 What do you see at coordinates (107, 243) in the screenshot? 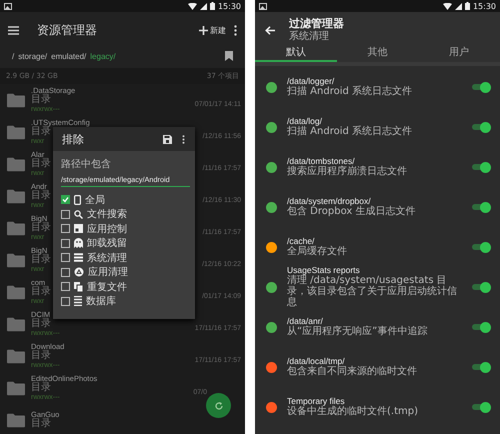
I see `option-label: 卸载残留` at bounding box center [107, 243].